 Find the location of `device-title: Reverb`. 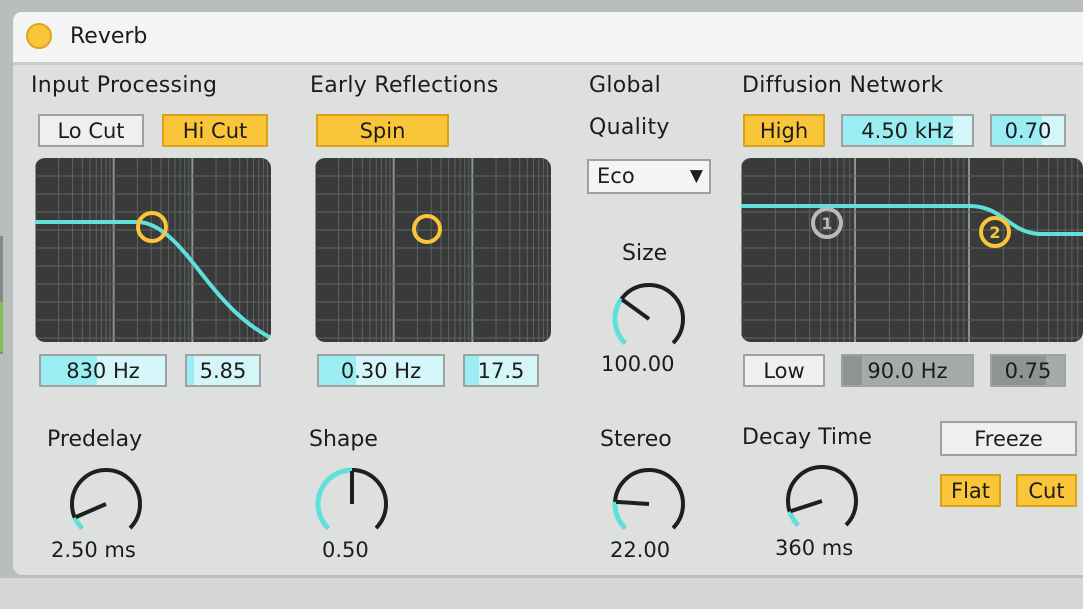

device-title: Reverb is located at coordinates (109, 36).